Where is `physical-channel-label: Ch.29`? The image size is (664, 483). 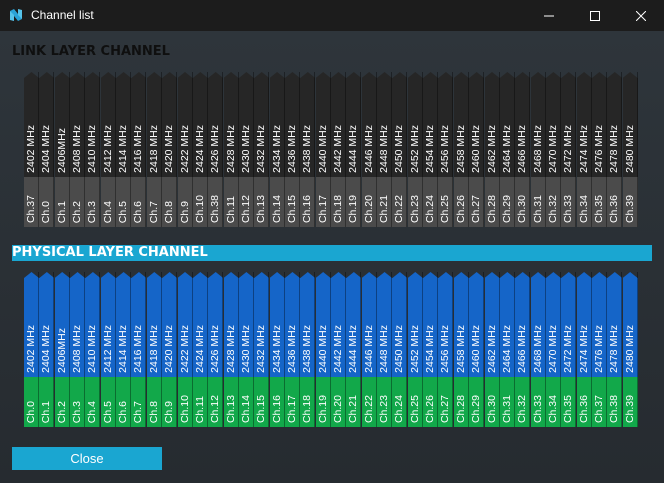 physical-channel-label: Ch.29 is located at coordinates (476, 408).